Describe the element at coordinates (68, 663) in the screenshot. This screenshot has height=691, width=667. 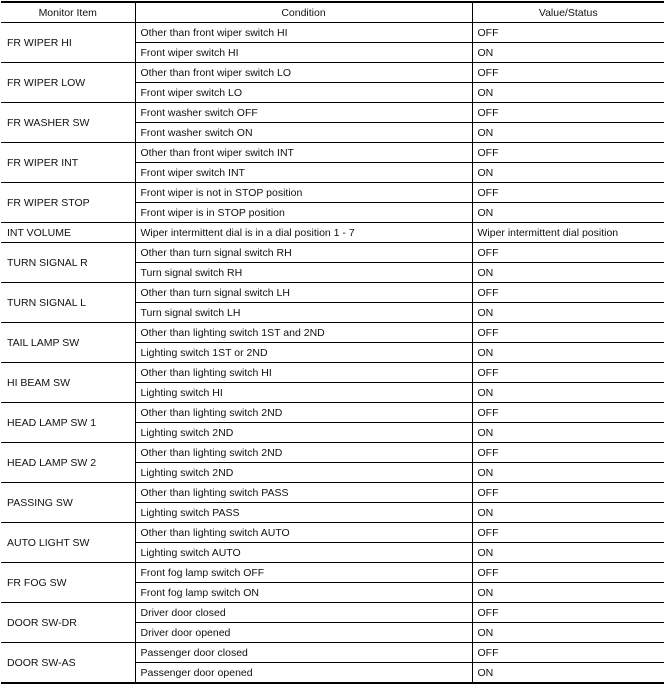
I see `monitor-item-cell: DOOR SW-AS` at that location.